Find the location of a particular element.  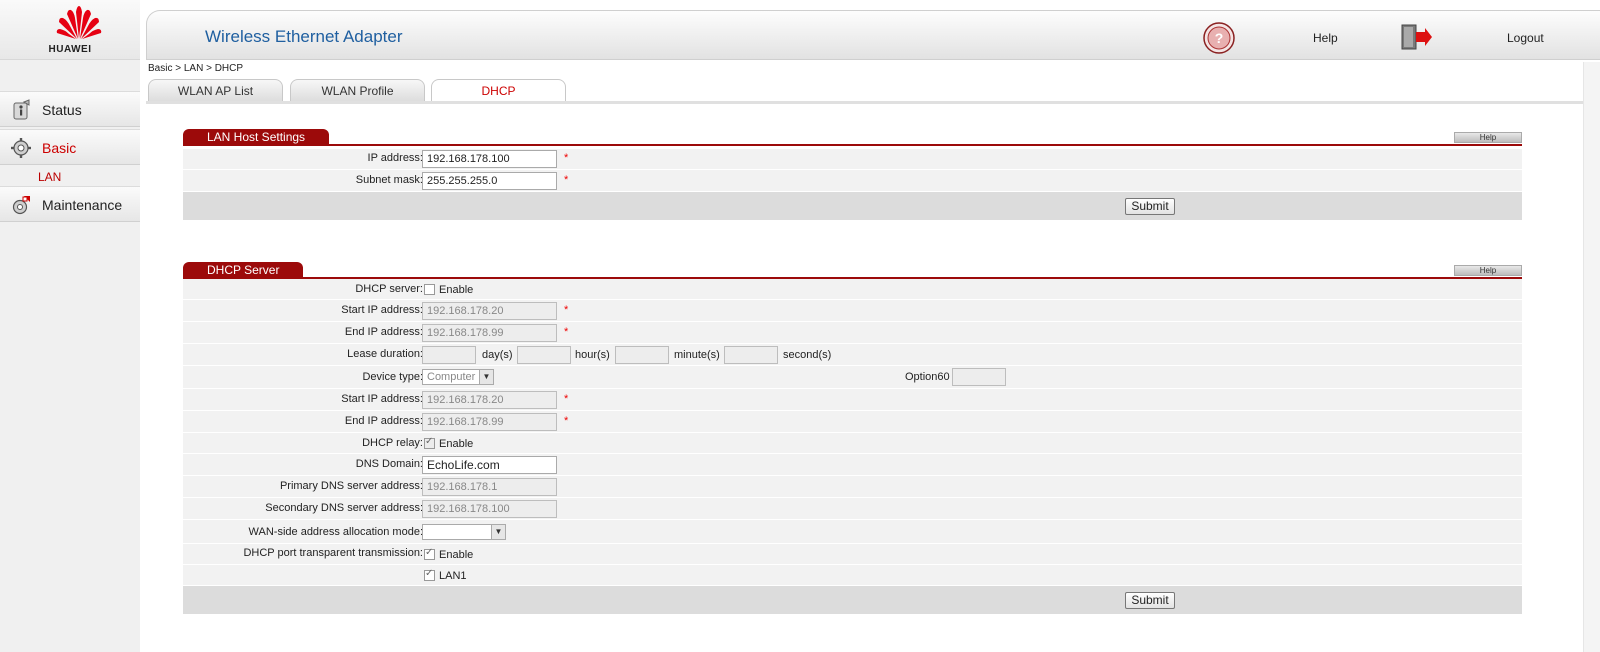

lan1-label: LAN1 is located at coordinates (453, 576).